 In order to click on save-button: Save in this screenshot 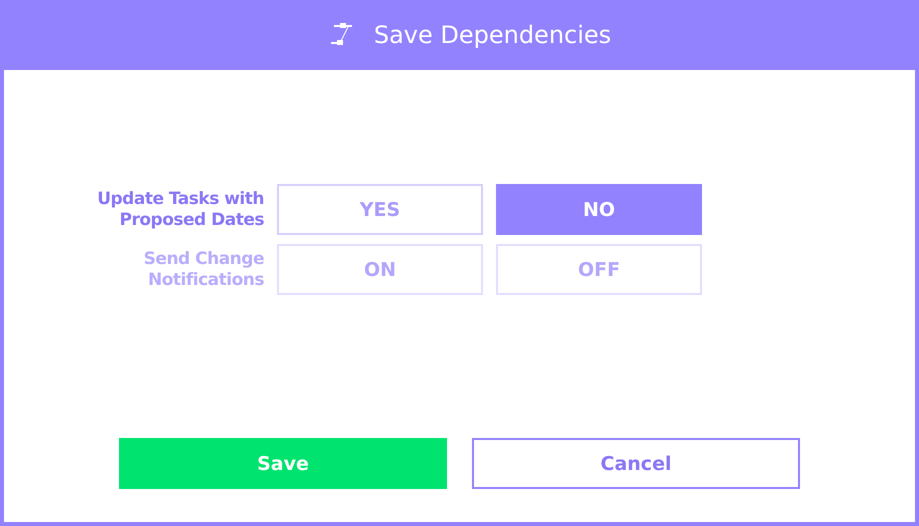, I will do `click(283, 463)`.